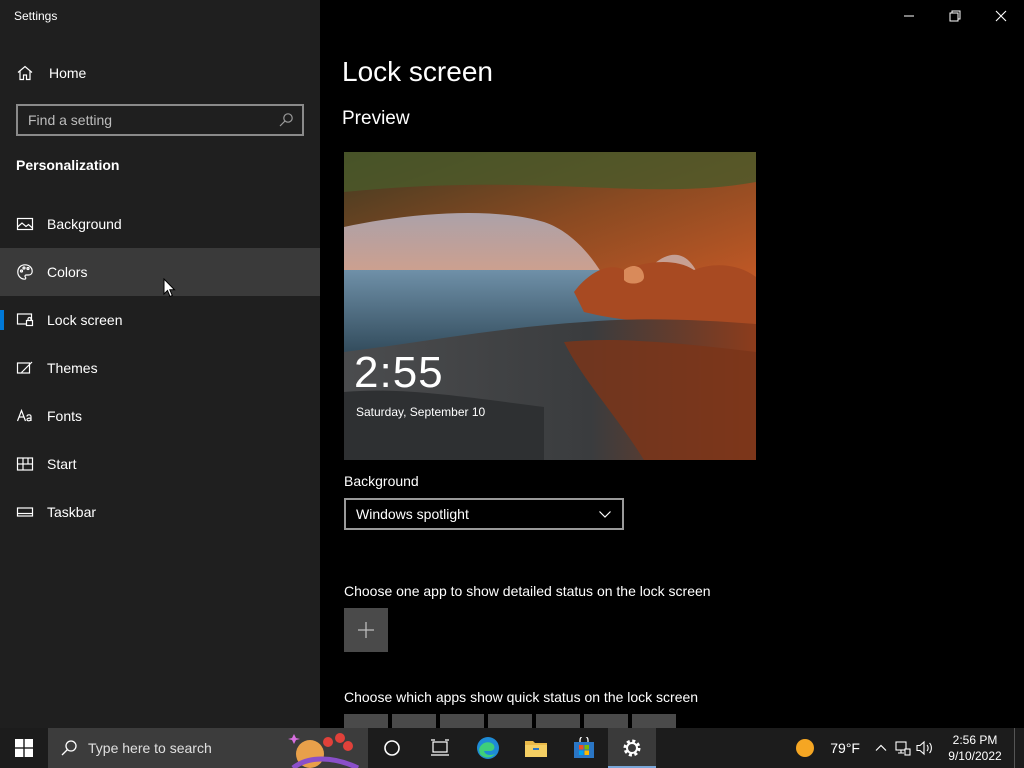  I want to click on preview-heading: Preview, so click(376, 118).